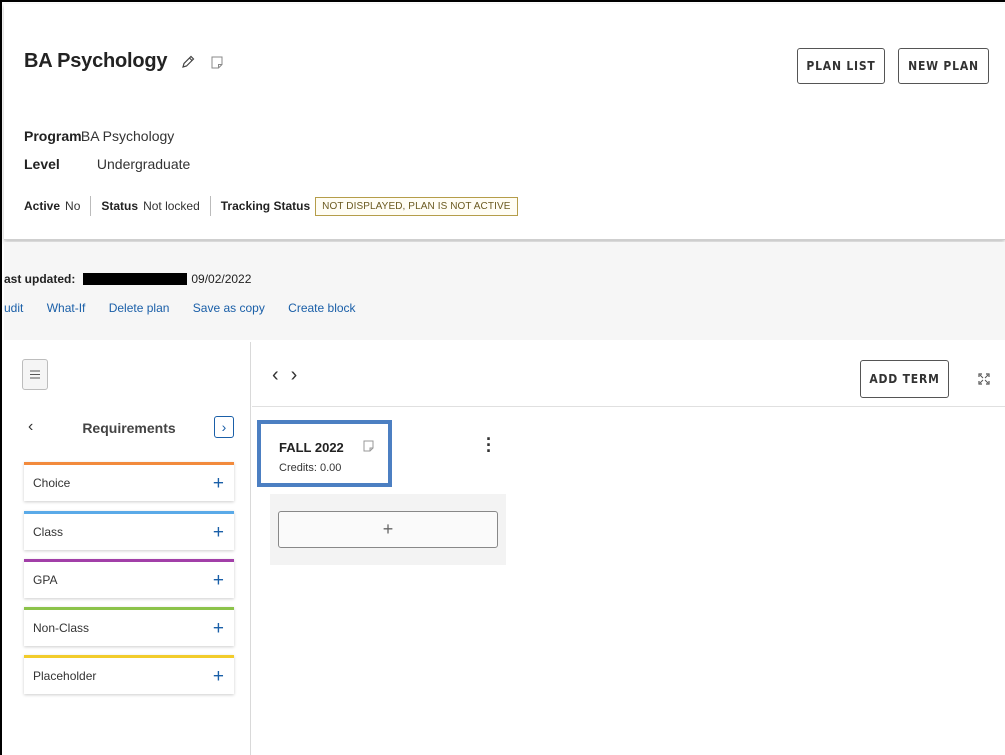 This screenshot has width=1005, height=755. I want to click on requirements-header: ‹ Requirements ›, so click(129, 429).